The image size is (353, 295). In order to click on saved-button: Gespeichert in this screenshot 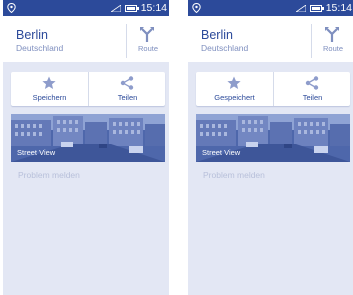, I will do `click(234, 89)`.